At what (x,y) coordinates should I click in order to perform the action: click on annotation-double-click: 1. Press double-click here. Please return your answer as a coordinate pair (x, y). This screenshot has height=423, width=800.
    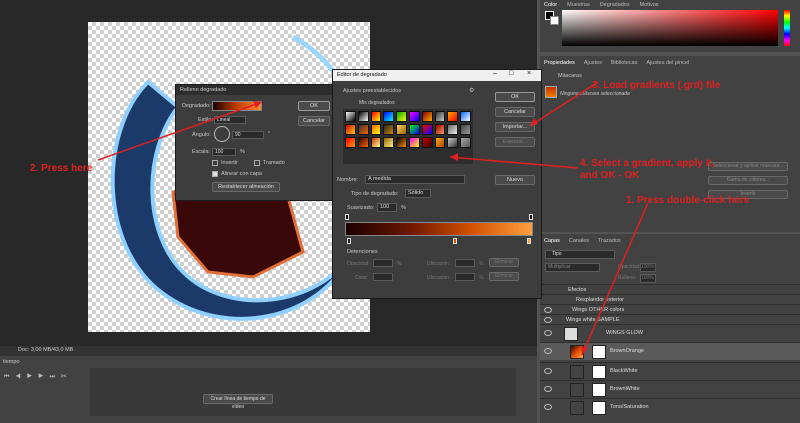
    Looking at the image, I should click on (688, 200).